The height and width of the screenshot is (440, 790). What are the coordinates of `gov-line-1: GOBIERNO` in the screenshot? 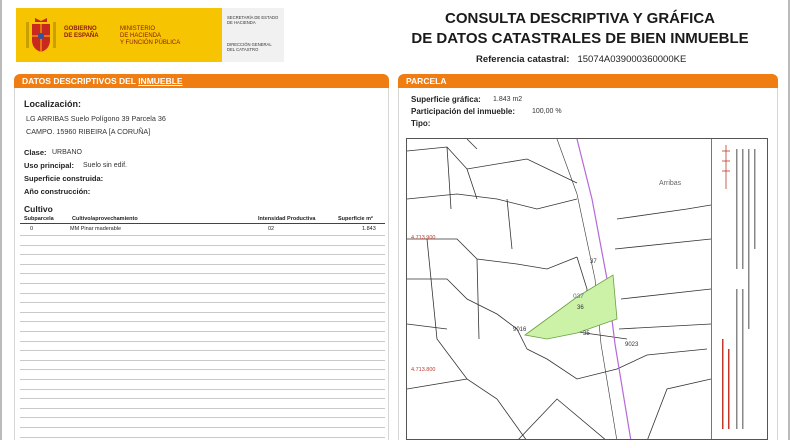 It's located at (80, 29).